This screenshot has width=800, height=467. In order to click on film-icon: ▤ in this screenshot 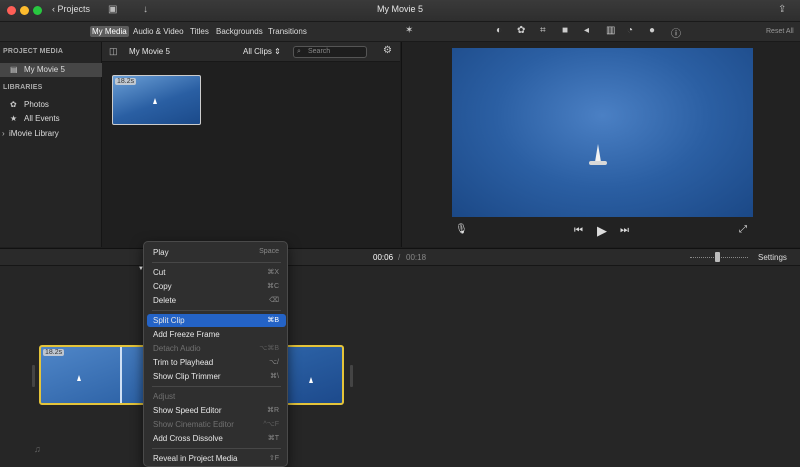, I will do `click(14, 69)`.